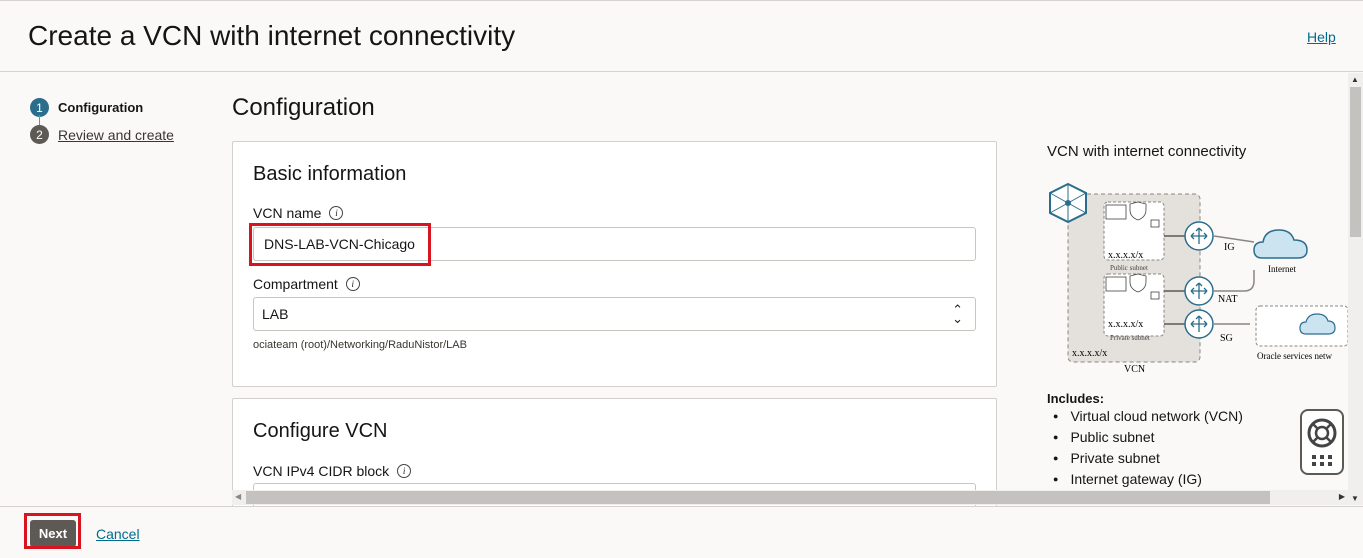  What do you see at coordinates (1227, 299) in the screenshot?
I see `nat-label: NAT` at bounding box center [1227, 299].